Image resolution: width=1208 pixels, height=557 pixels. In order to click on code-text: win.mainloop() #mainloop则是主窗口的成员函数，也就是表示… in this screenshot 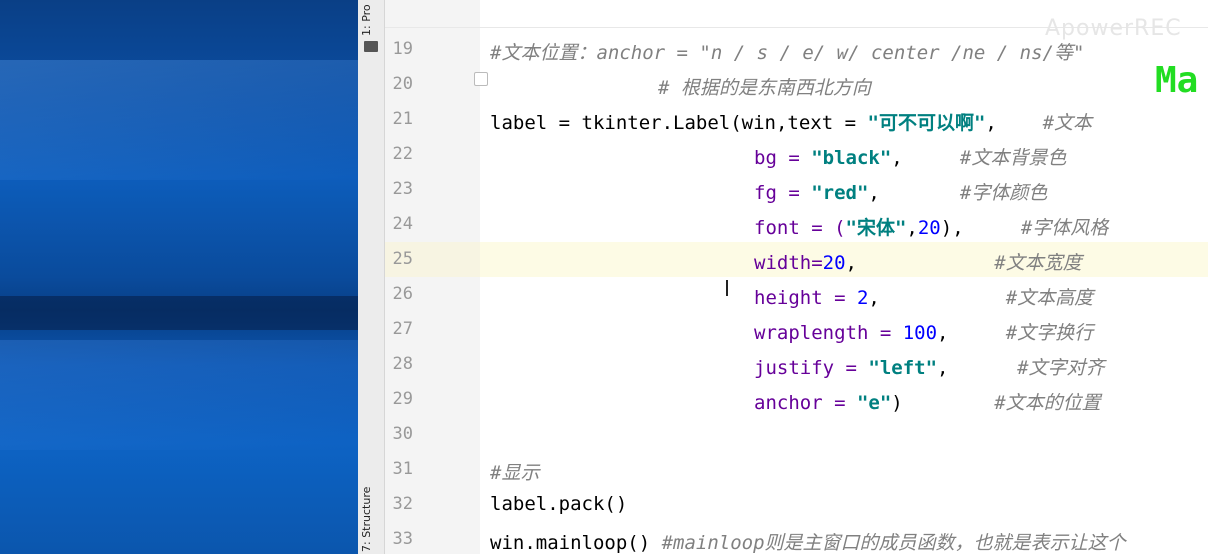, I will do `click(808, 541)`.